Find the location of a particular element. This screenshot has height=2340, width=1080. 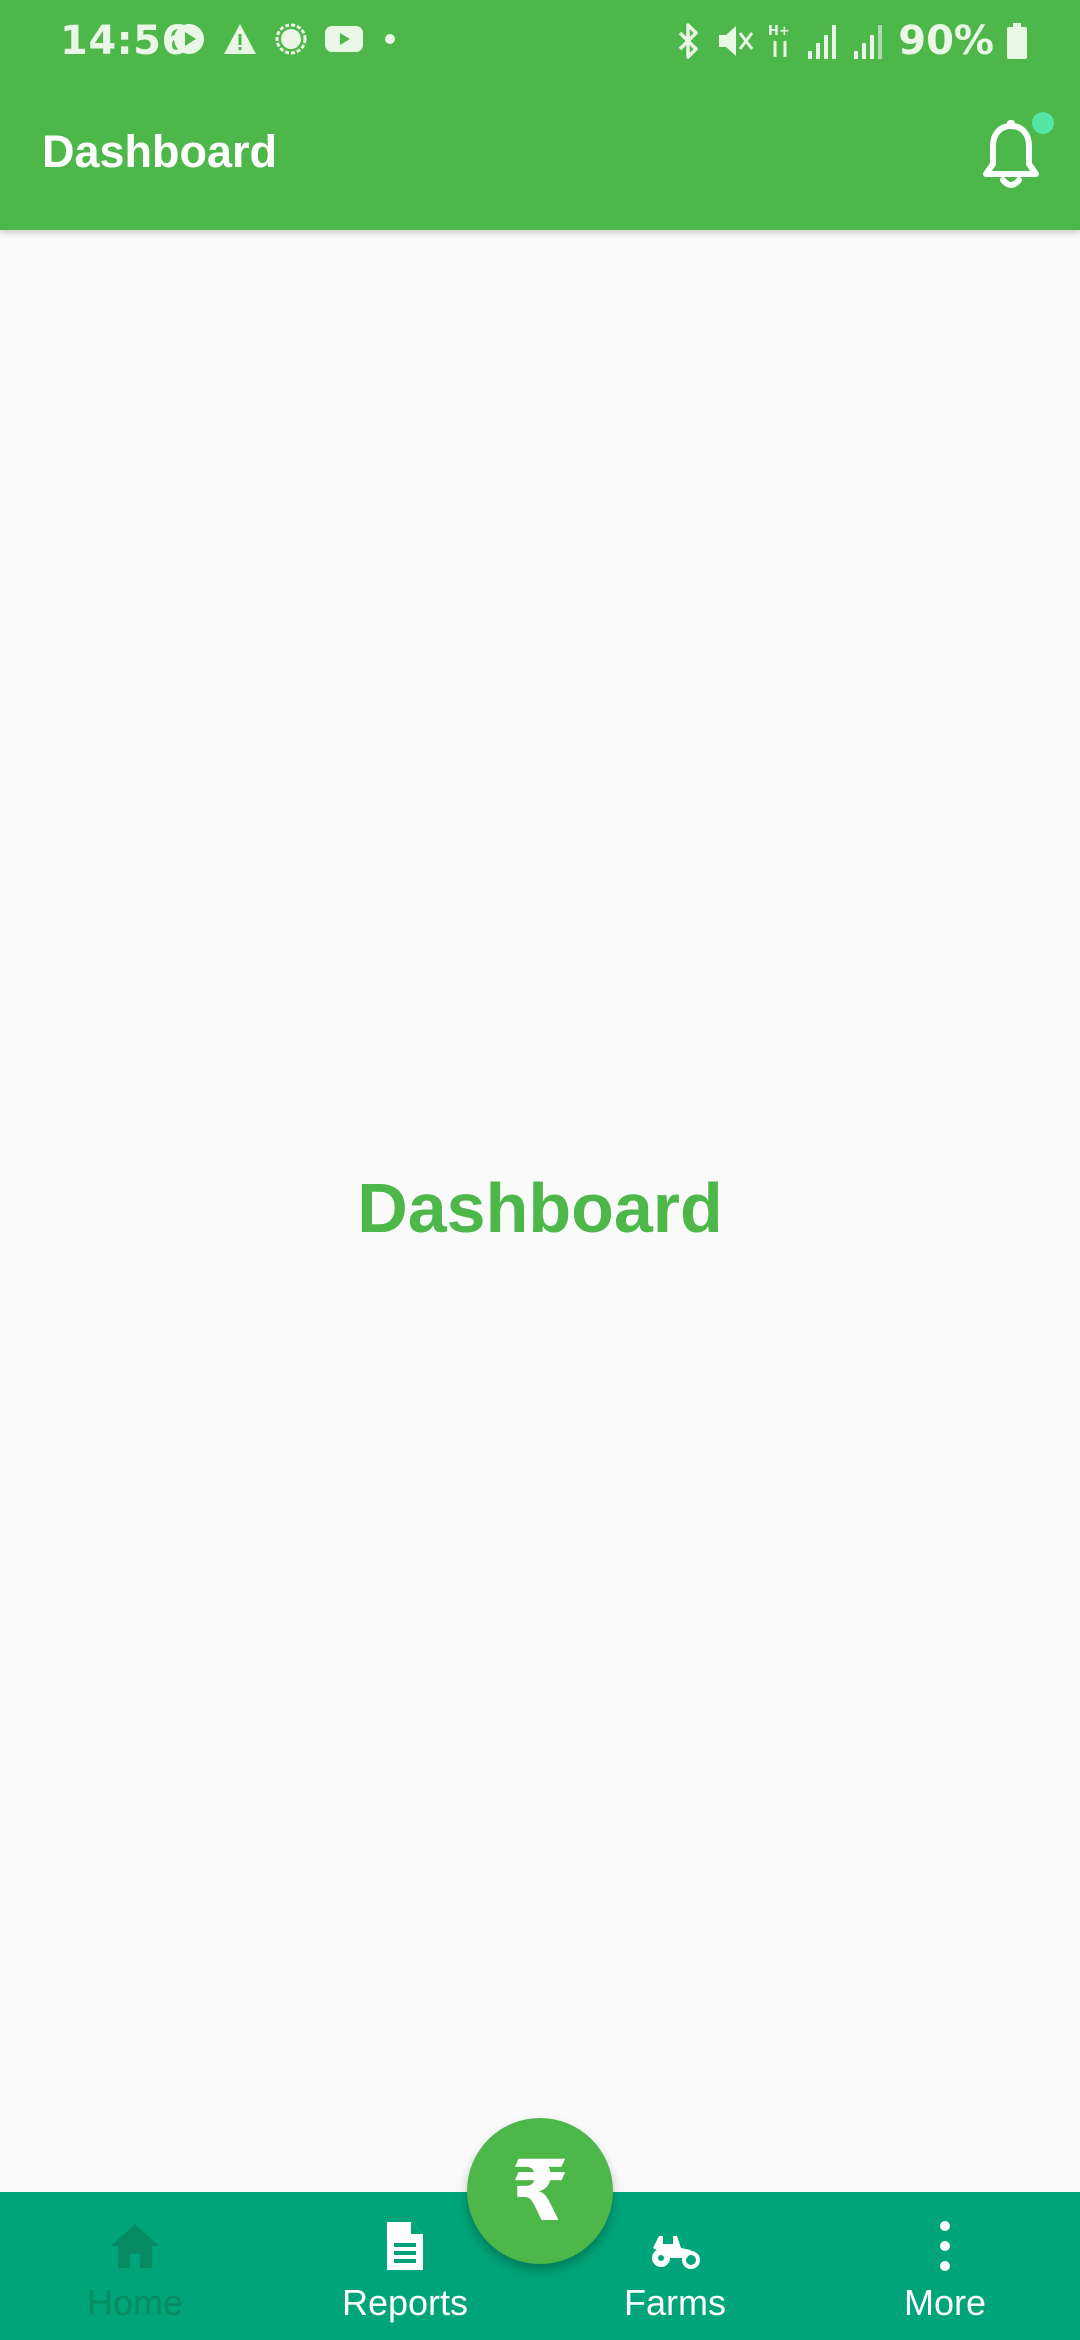

page-title: Dashboard is located at coordinates (160, 151).